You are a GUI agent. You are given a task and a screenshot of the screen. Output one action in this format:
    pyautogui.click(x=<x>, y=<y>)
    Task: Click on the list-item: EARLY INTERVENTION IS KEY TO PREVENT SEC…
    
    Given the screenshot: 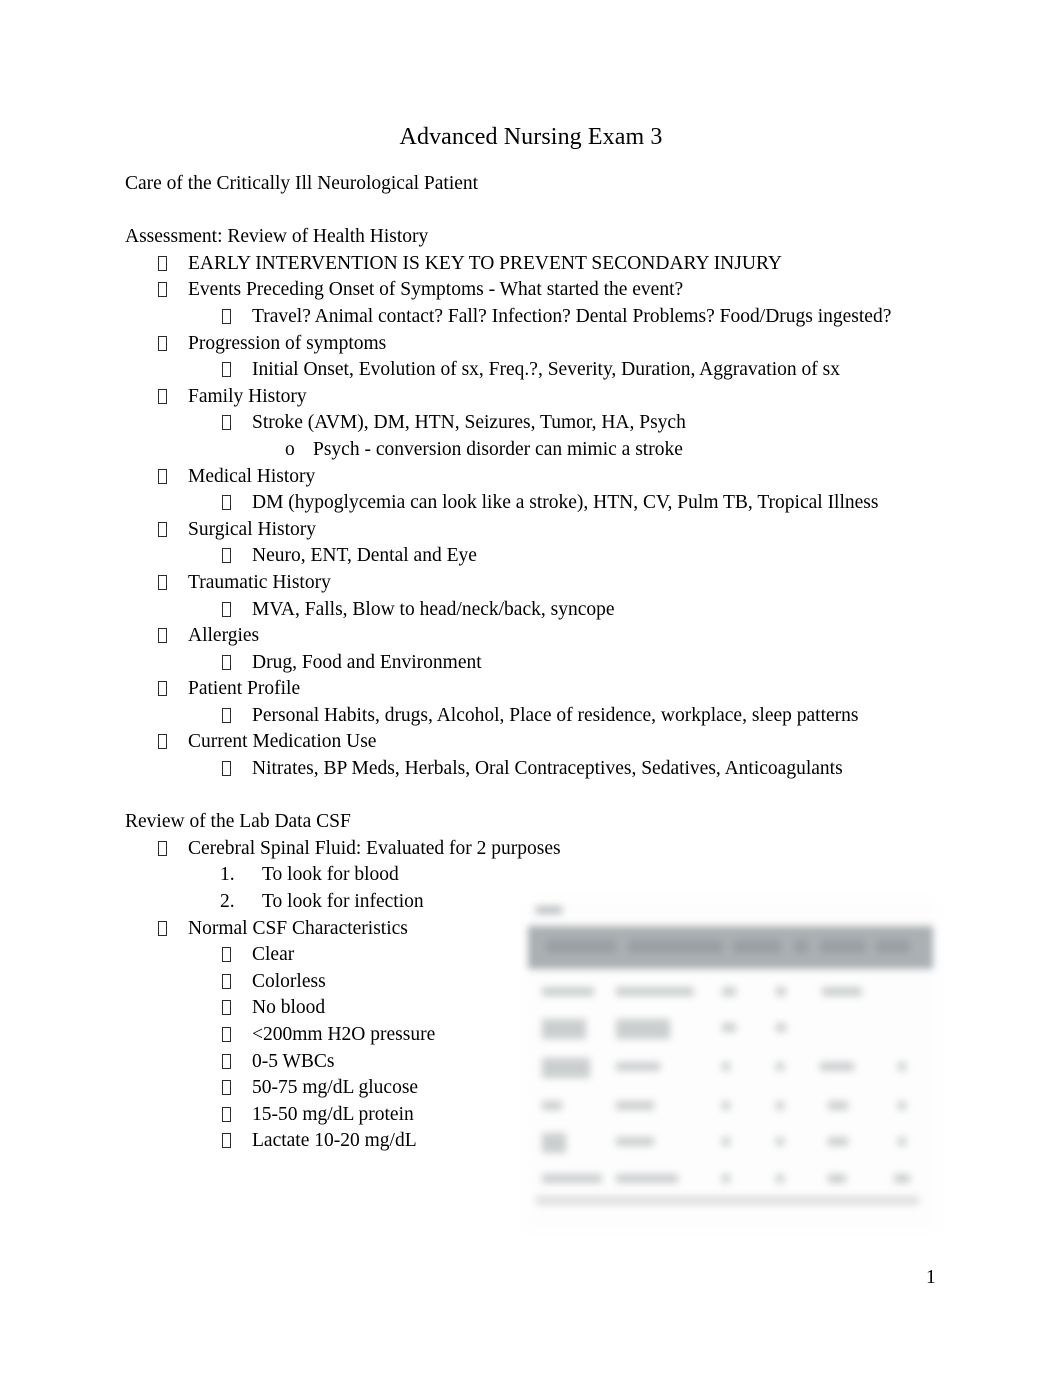 What is the action you would take?
    pyautogui.click(x=540, y=264)
    